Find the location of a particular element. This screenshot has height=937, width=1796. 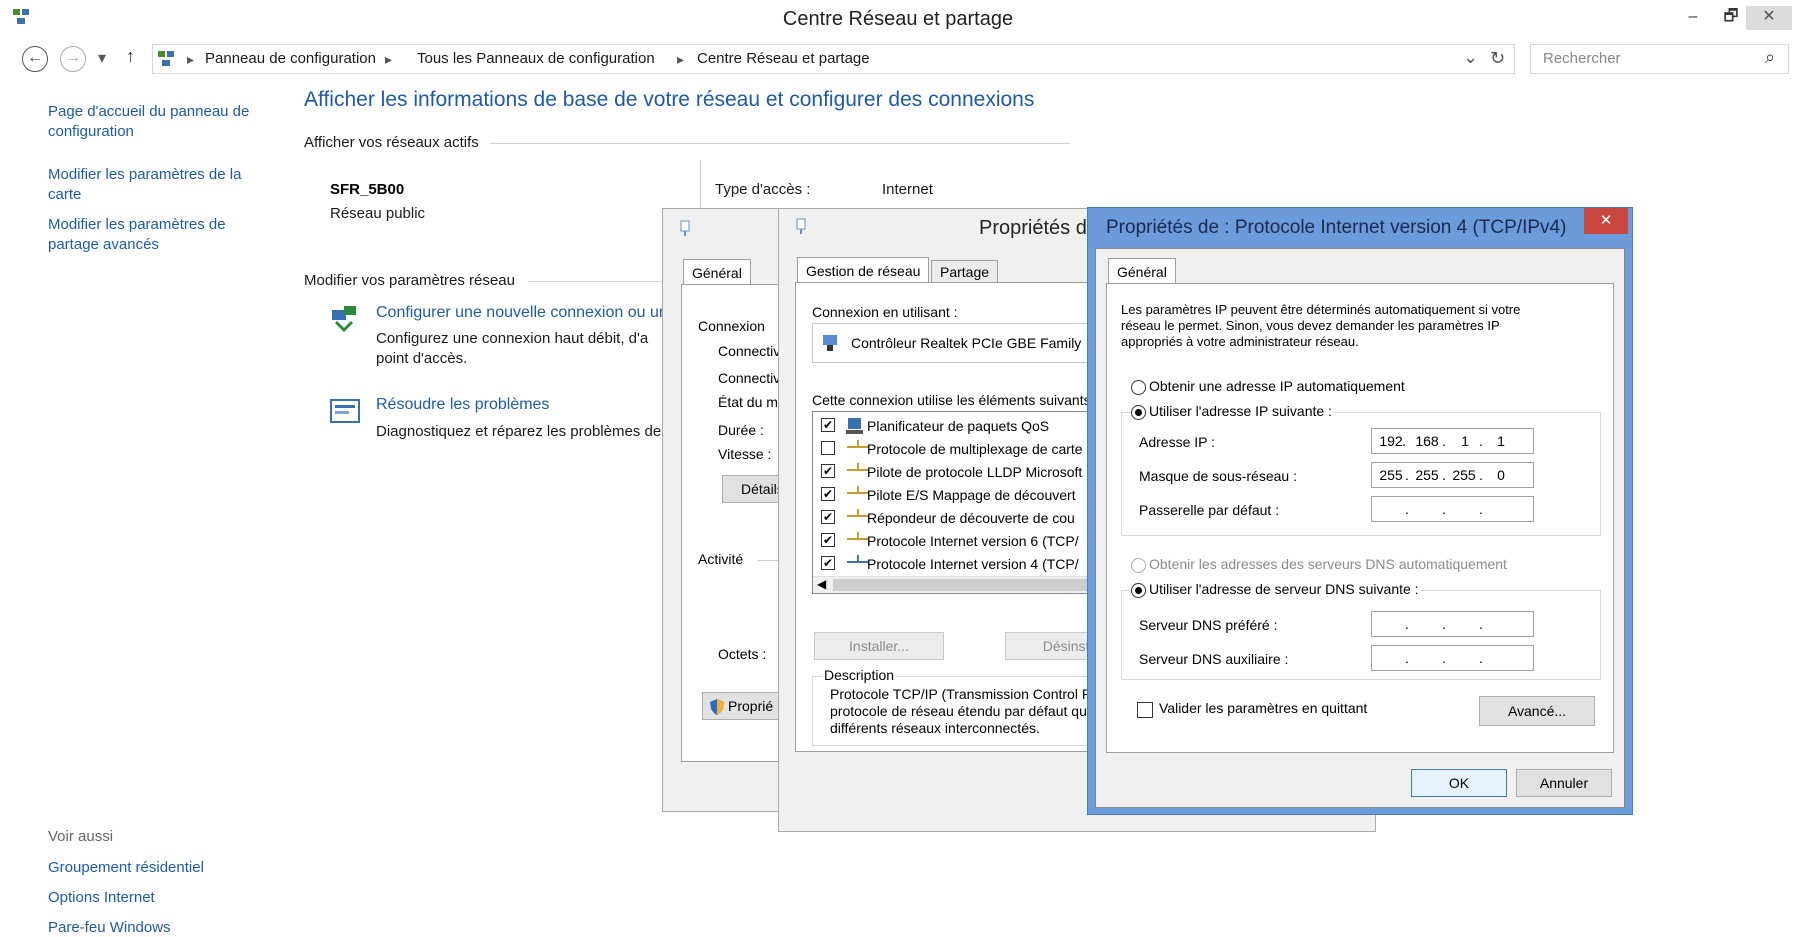

ipv4-close-button: ✕ is located at coordinates (1606, 221).